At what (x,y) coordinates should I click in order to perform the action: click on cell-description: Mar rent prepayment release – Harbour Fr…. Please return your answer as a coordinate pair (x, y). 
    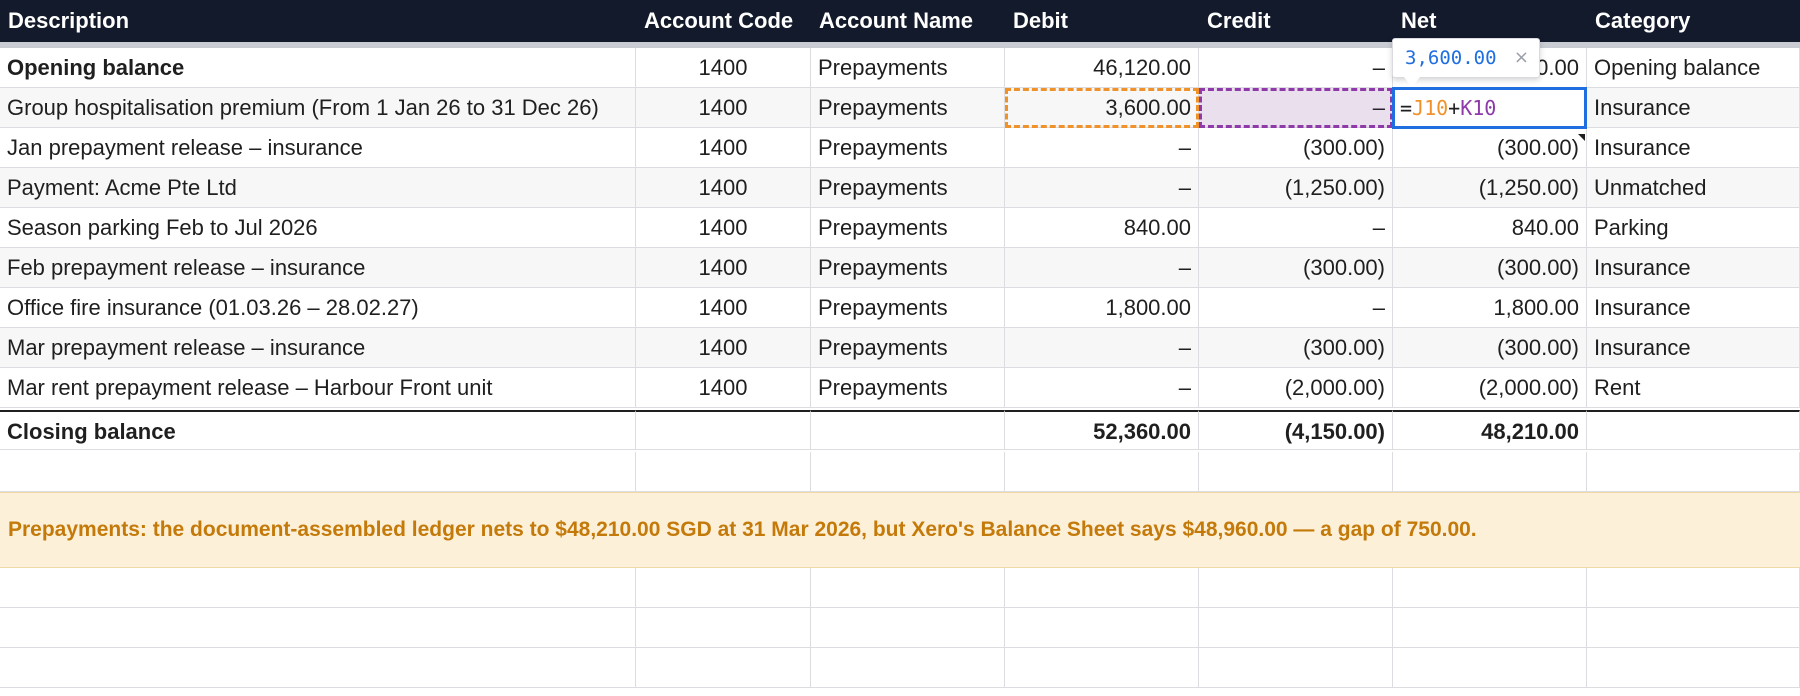
    Looking at the image, I should click on (318, 388).